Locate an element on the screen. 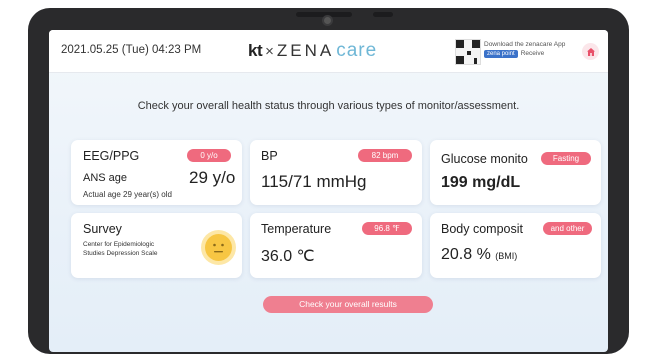  card-bp: BP 82 bpm 115/71 mmHg is located at coordinates (336, 172).